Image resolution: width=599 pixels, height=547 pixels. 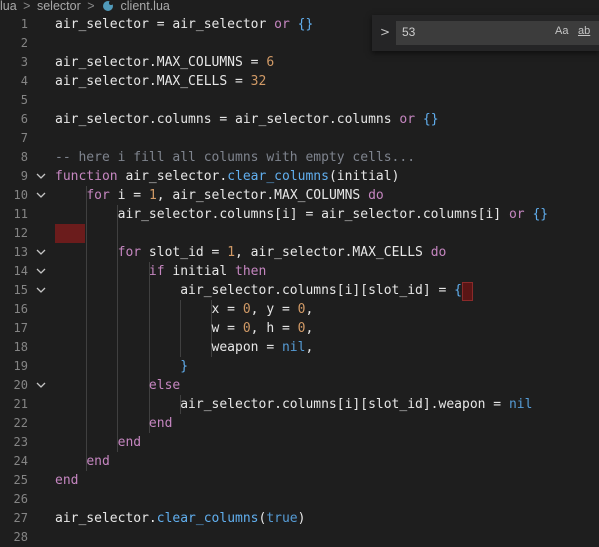 What do you see at coordinates (184, 366) in the screenshot?
I see `code-text: }` at bounding box center [184, 366].